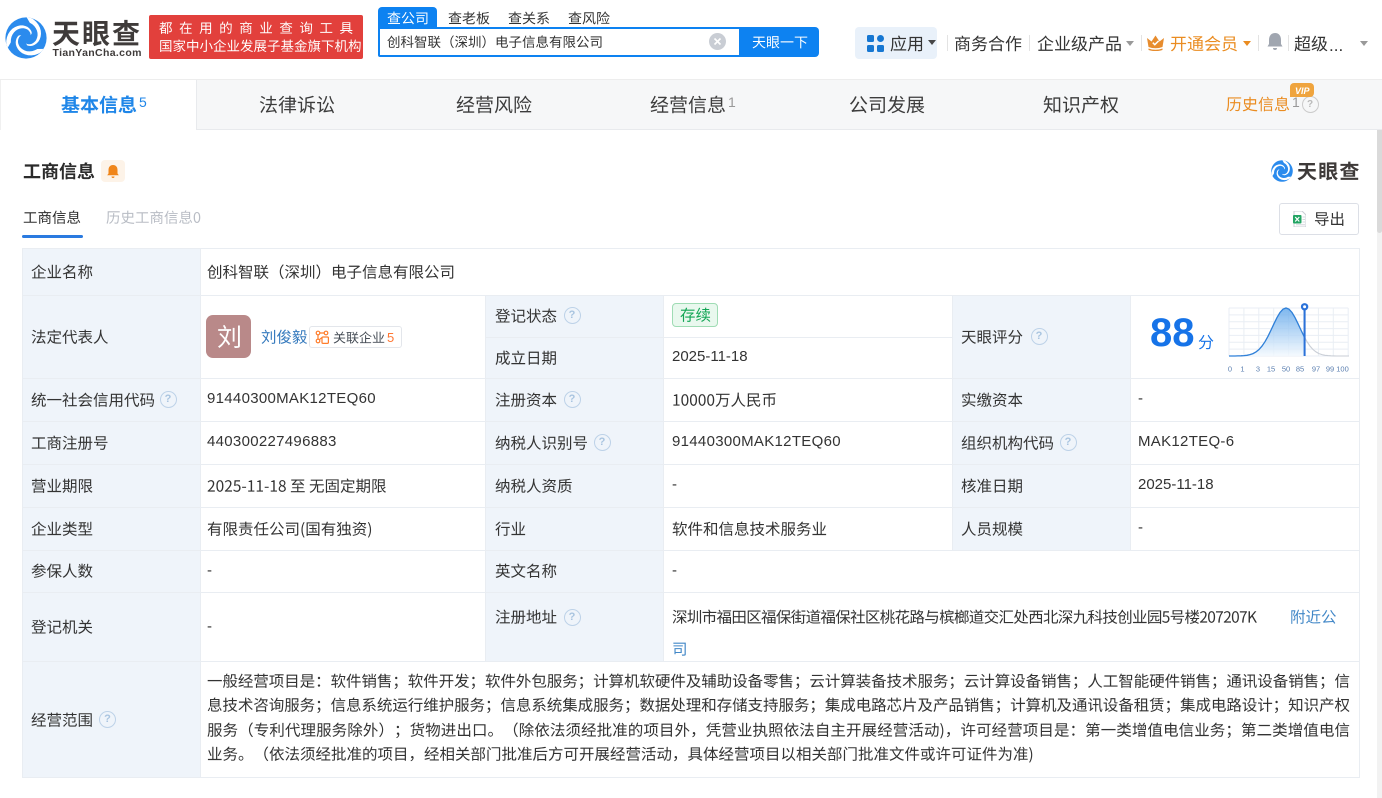  Describe the element at coordinates (1300, 369) in the screenshot. I see `svg-text: 85` at that location.